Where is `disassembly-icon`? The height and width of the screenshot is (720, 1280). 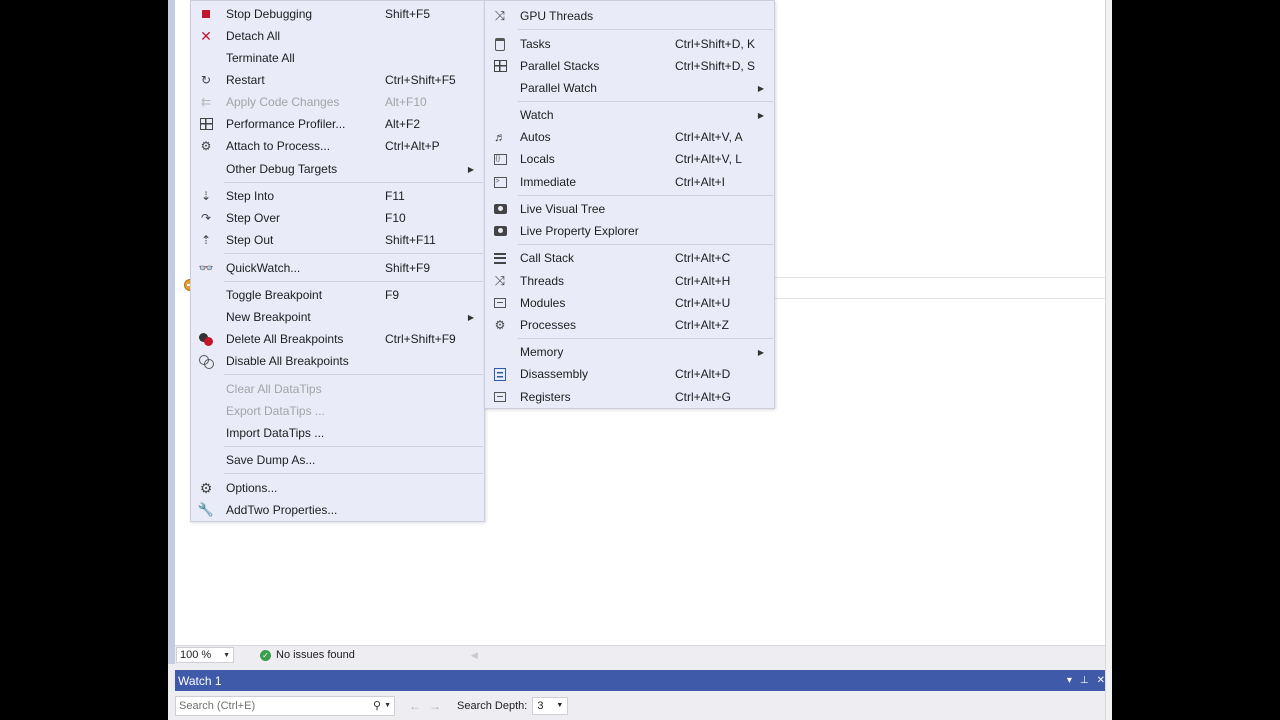
disassembly-icon is located at coordinates (500, 374).